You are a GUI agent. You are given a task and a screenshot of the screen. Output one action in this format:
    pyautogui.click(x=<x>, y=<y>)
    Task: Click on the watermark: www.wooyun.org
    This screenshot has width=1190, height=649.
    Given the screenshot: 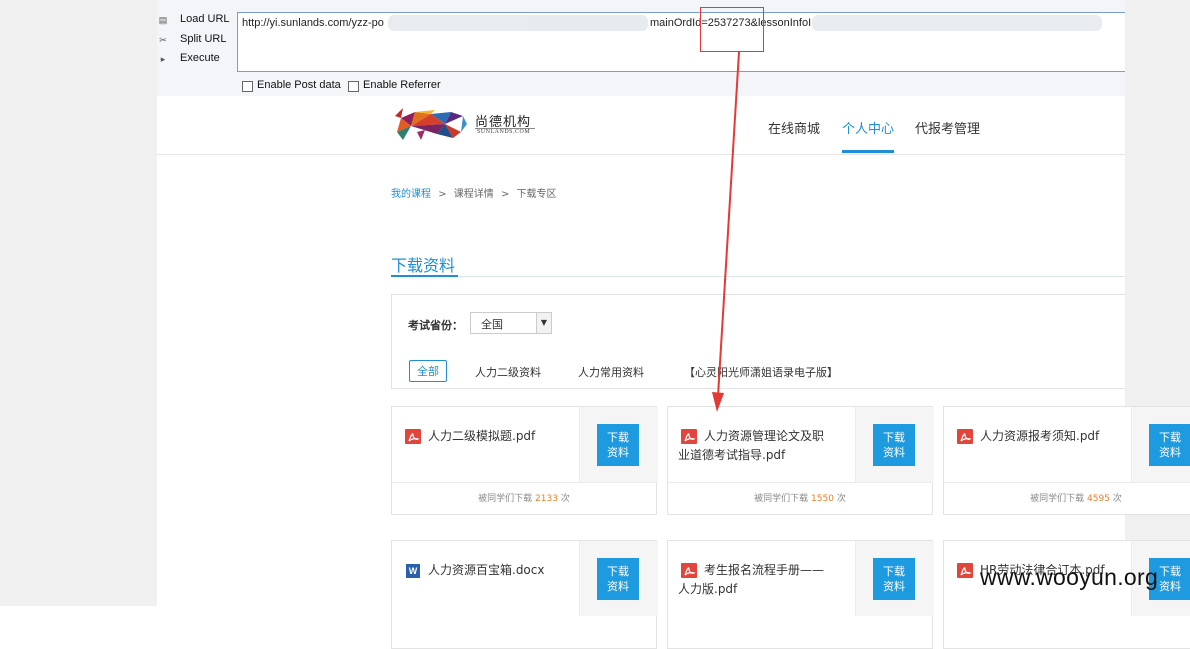 What is the action you would take?
    pyautogui.click(x=1069, y=577)
    